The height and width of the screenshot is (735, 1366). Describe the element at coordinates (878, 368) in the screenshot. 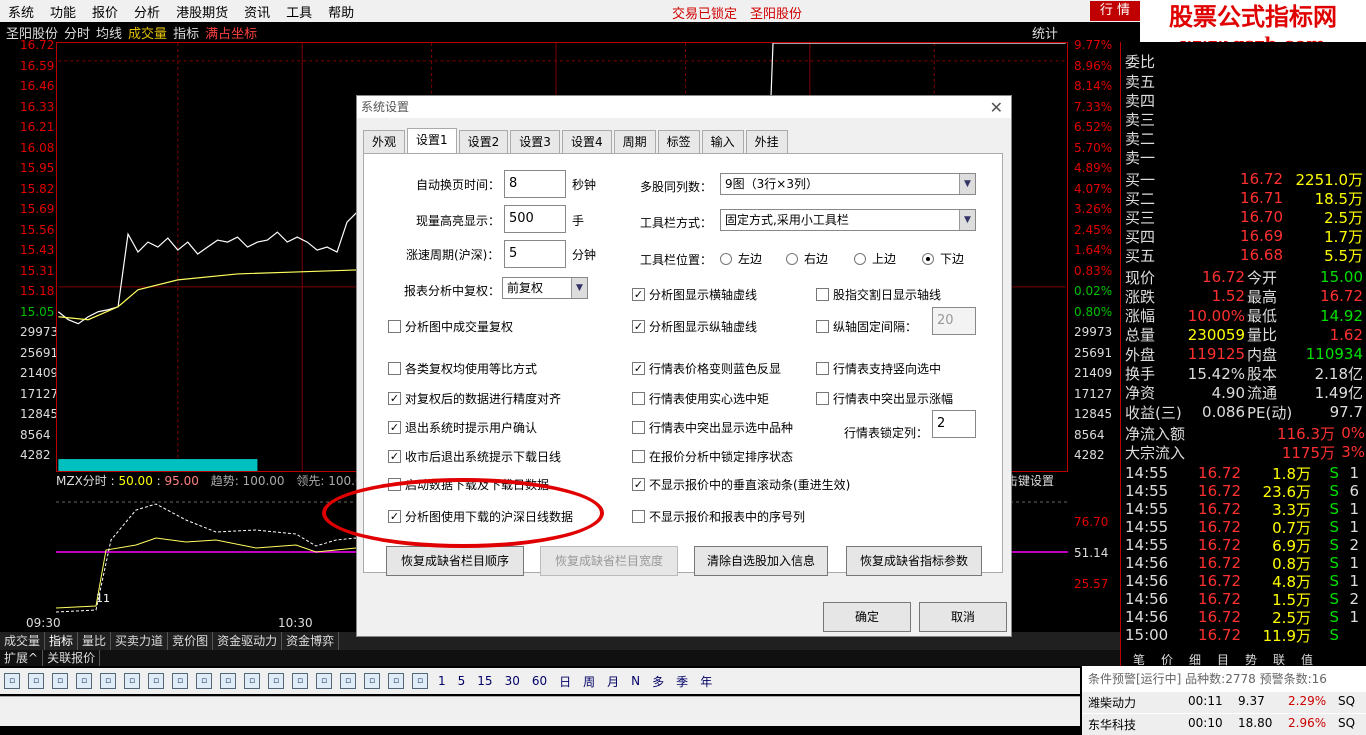

I see `setting-checkbox: 行情表支持竖向选中` at that location.